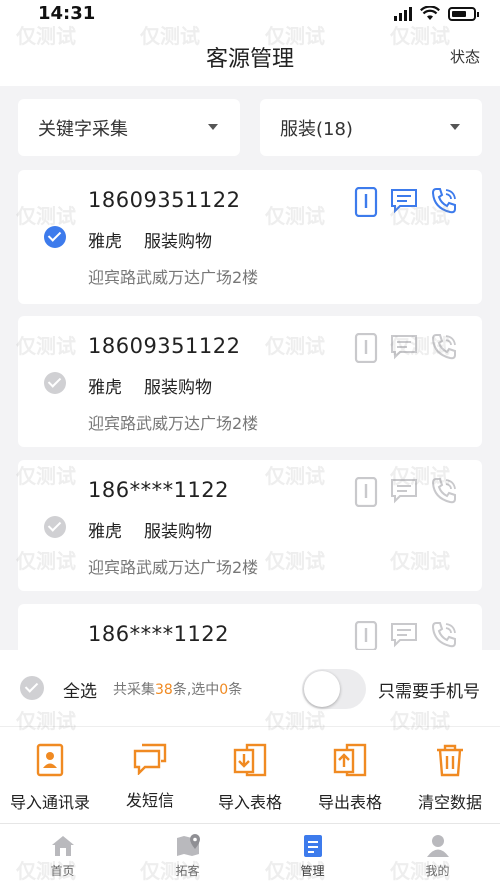 This screenshot has width=500, height=889. Describe the element at coordinates (83, 129) in the screenshot. I see `collect-type-label: 关键字采集` at that location.